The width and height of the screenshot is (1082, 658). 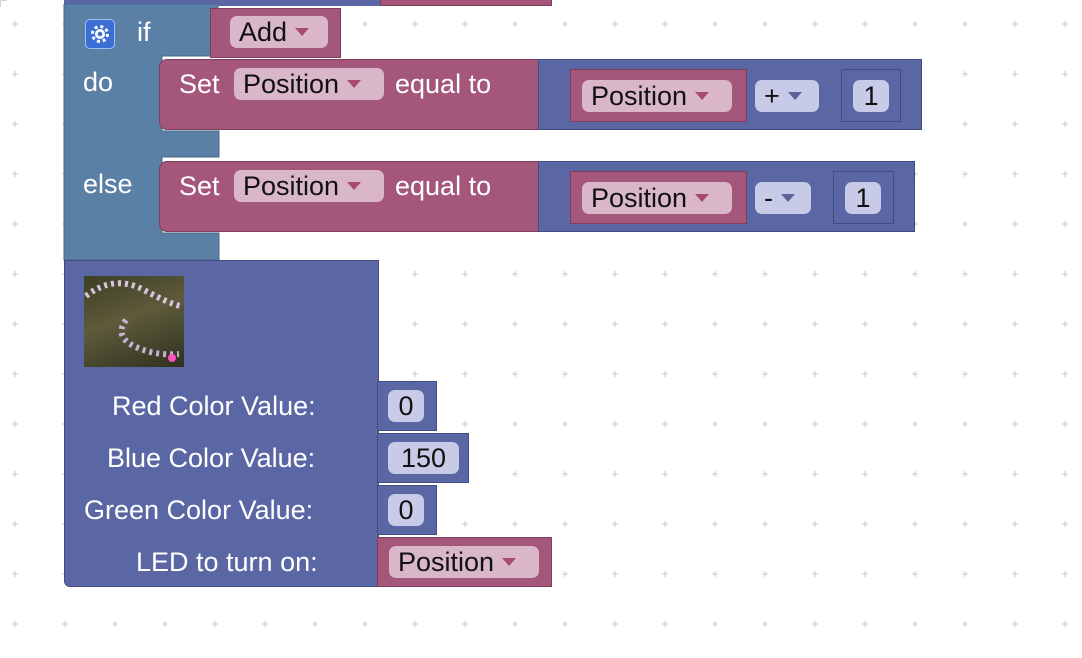 What do you see at coordinates (108, 184) in the screenshot?
I see `else-label: else` at bounding box center [108, 184].